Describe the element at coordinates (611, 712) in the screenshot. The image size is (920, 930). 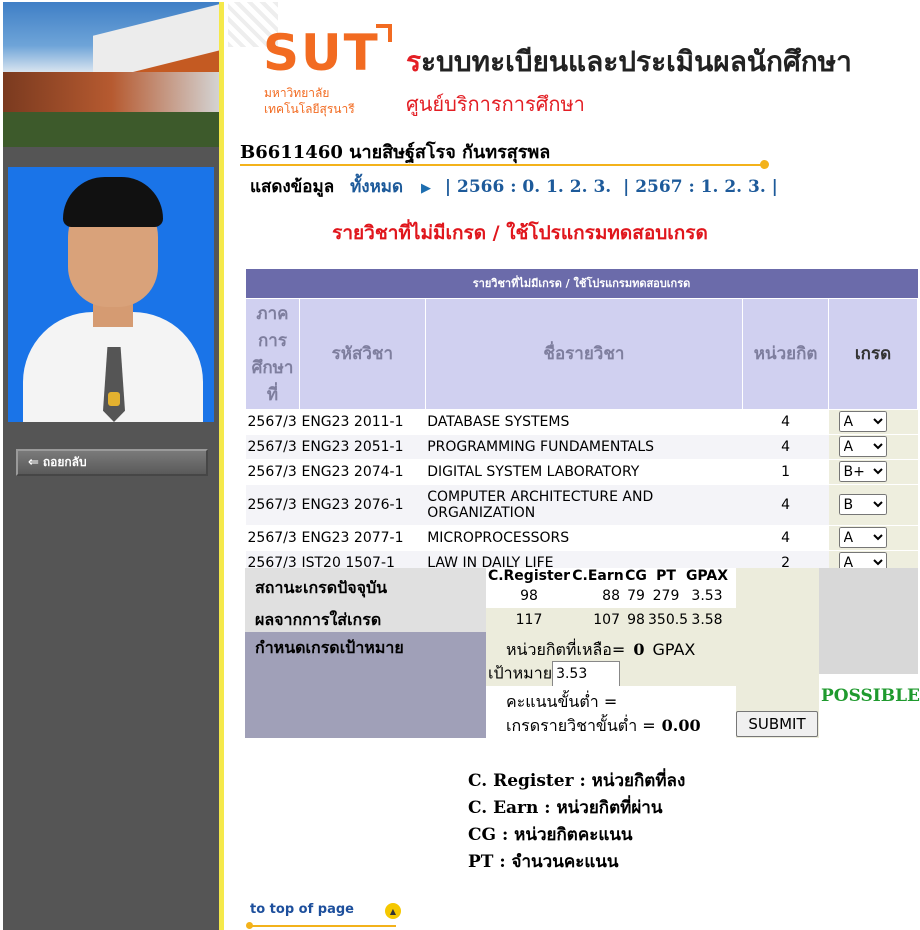
I see `minimum-box: คะแนนขั้นต่ำ = เกรดรายวิชาขั้นต่ำ = 0.00` at that location.